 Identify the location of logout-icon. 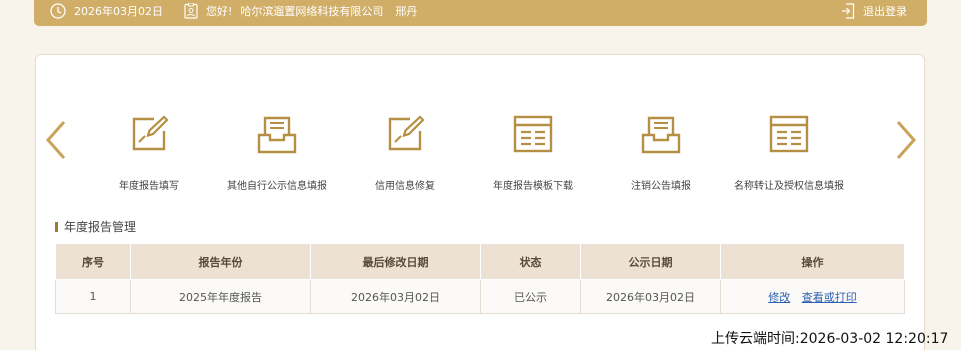
(848, 11).